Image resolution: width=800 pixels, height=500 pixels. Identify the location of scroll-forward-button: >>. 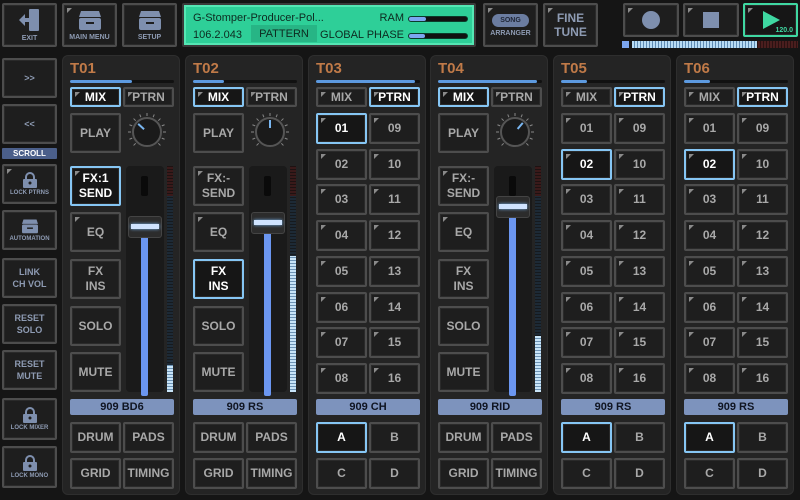
(29, 78).